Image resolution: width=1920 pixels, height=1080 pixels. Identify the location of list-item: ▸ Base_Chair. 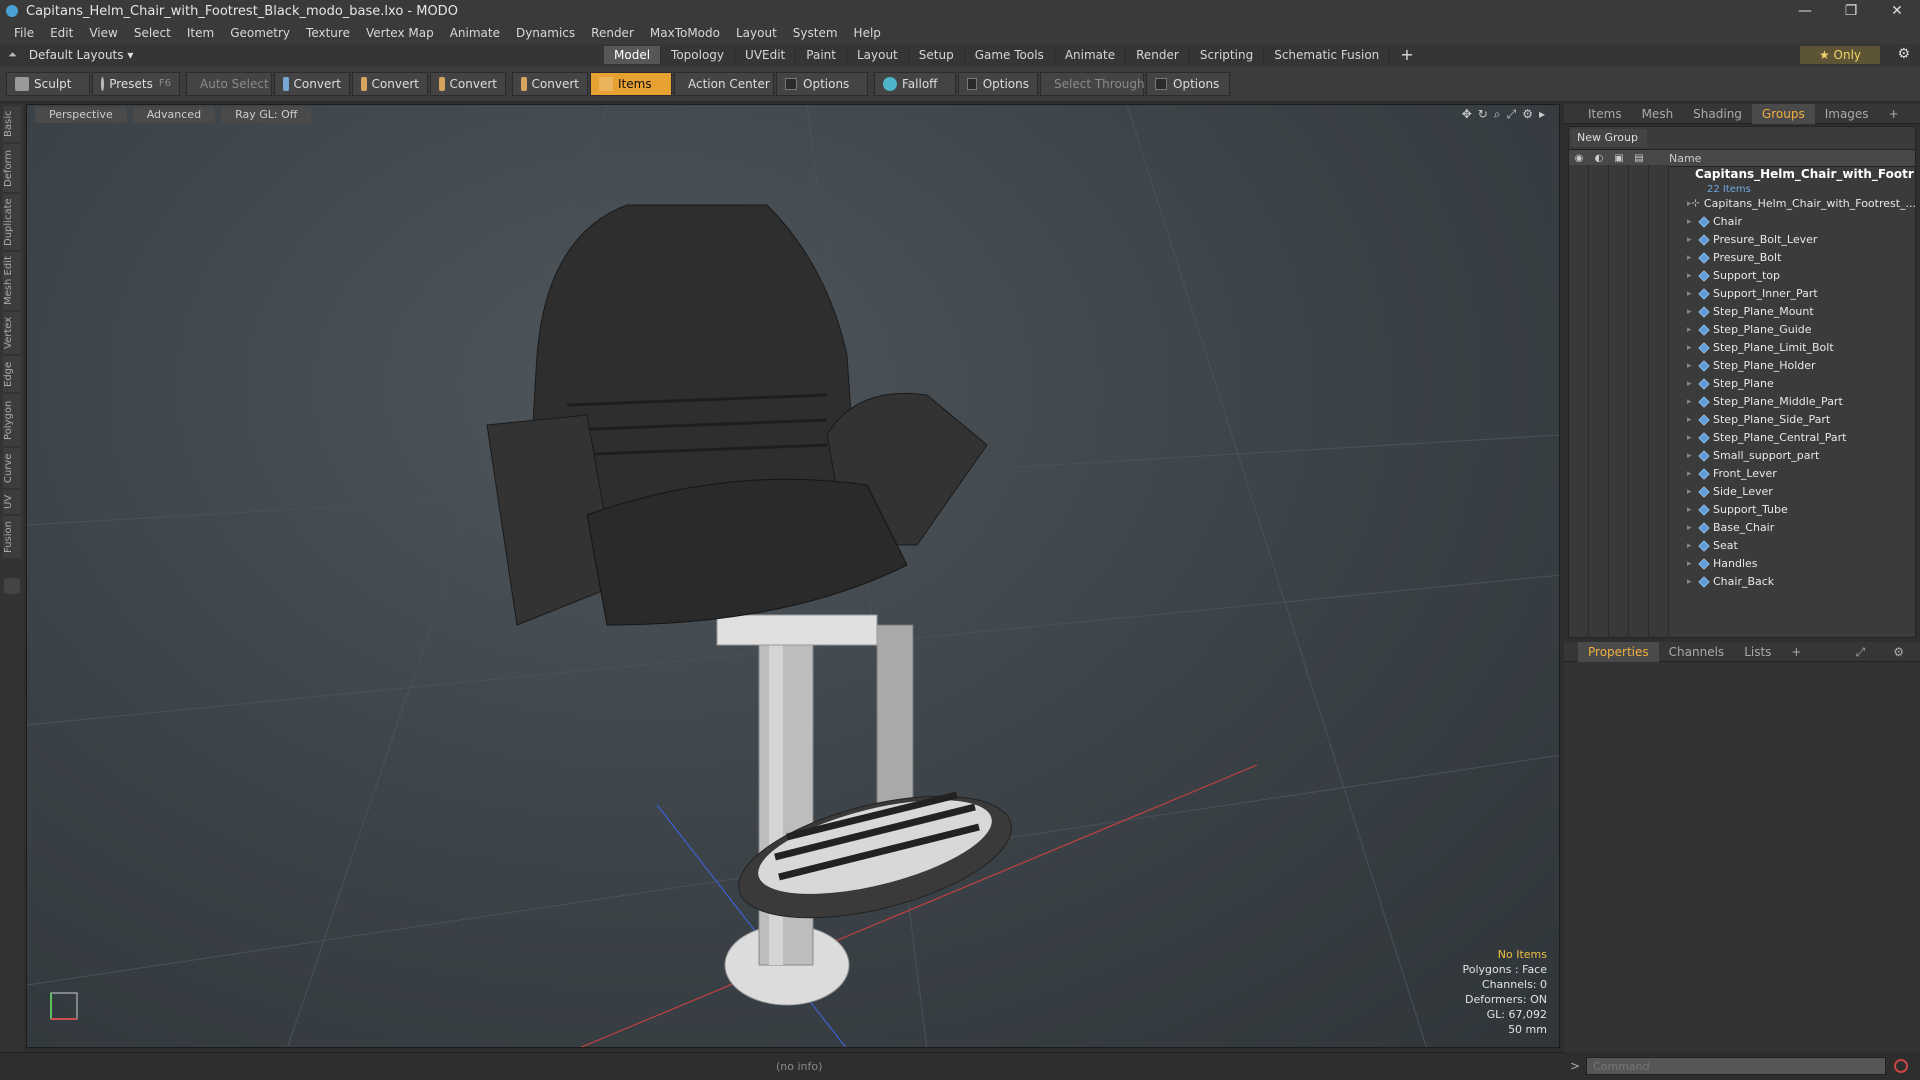
(1792, 528).